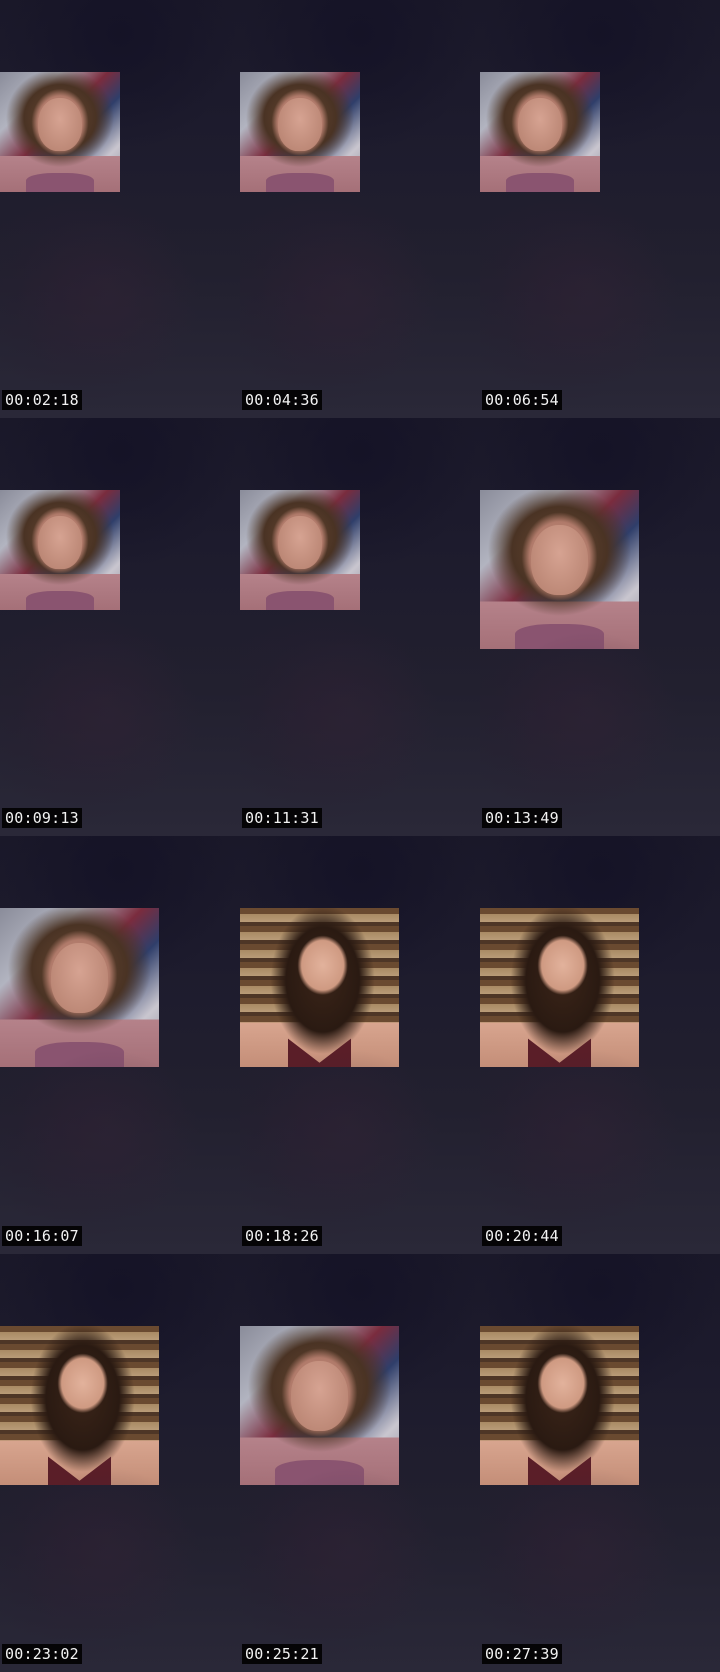  What do you see at coordinates (42, 400) in the screenshot?
I see `frame-timestamp: 00:02:18` at bounding box center [42, 400].